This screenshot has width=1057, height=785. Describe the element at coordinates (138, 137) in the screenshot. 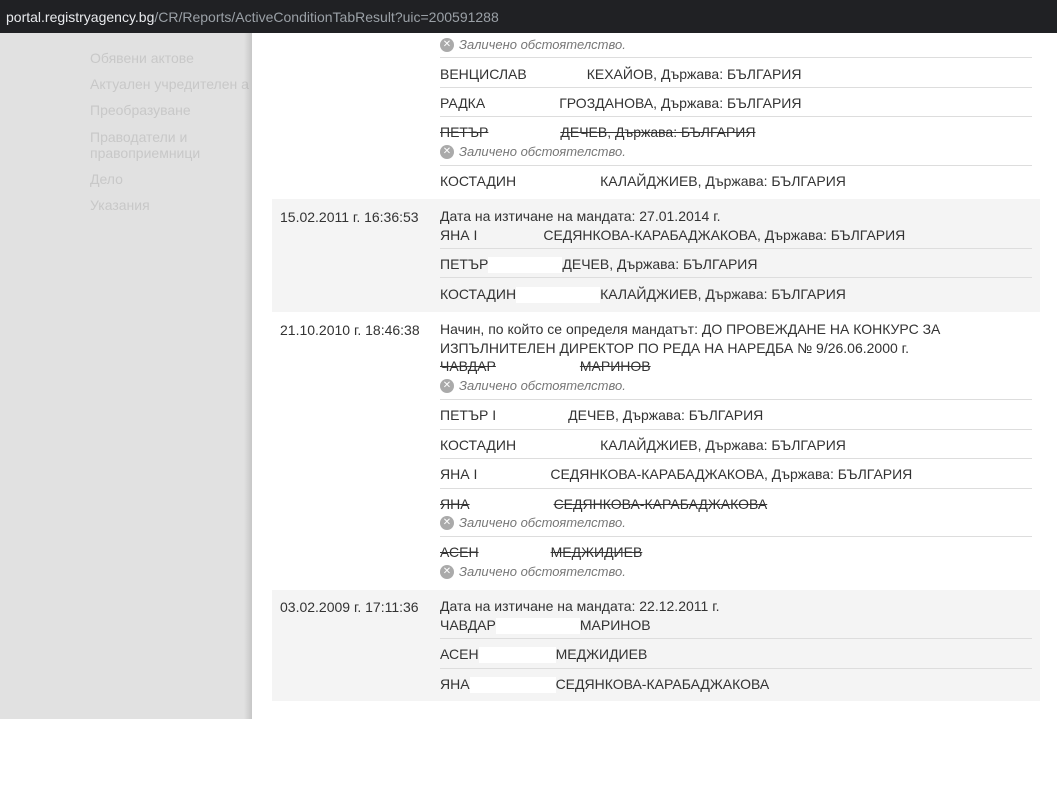

I see `sidebar-item-predecessors: Праводатели и` at that location.